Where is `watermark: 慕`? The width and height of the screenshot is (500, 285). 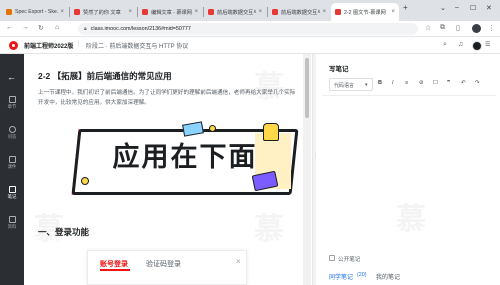
watermark: 慕 is located at coordinates (269, 226).